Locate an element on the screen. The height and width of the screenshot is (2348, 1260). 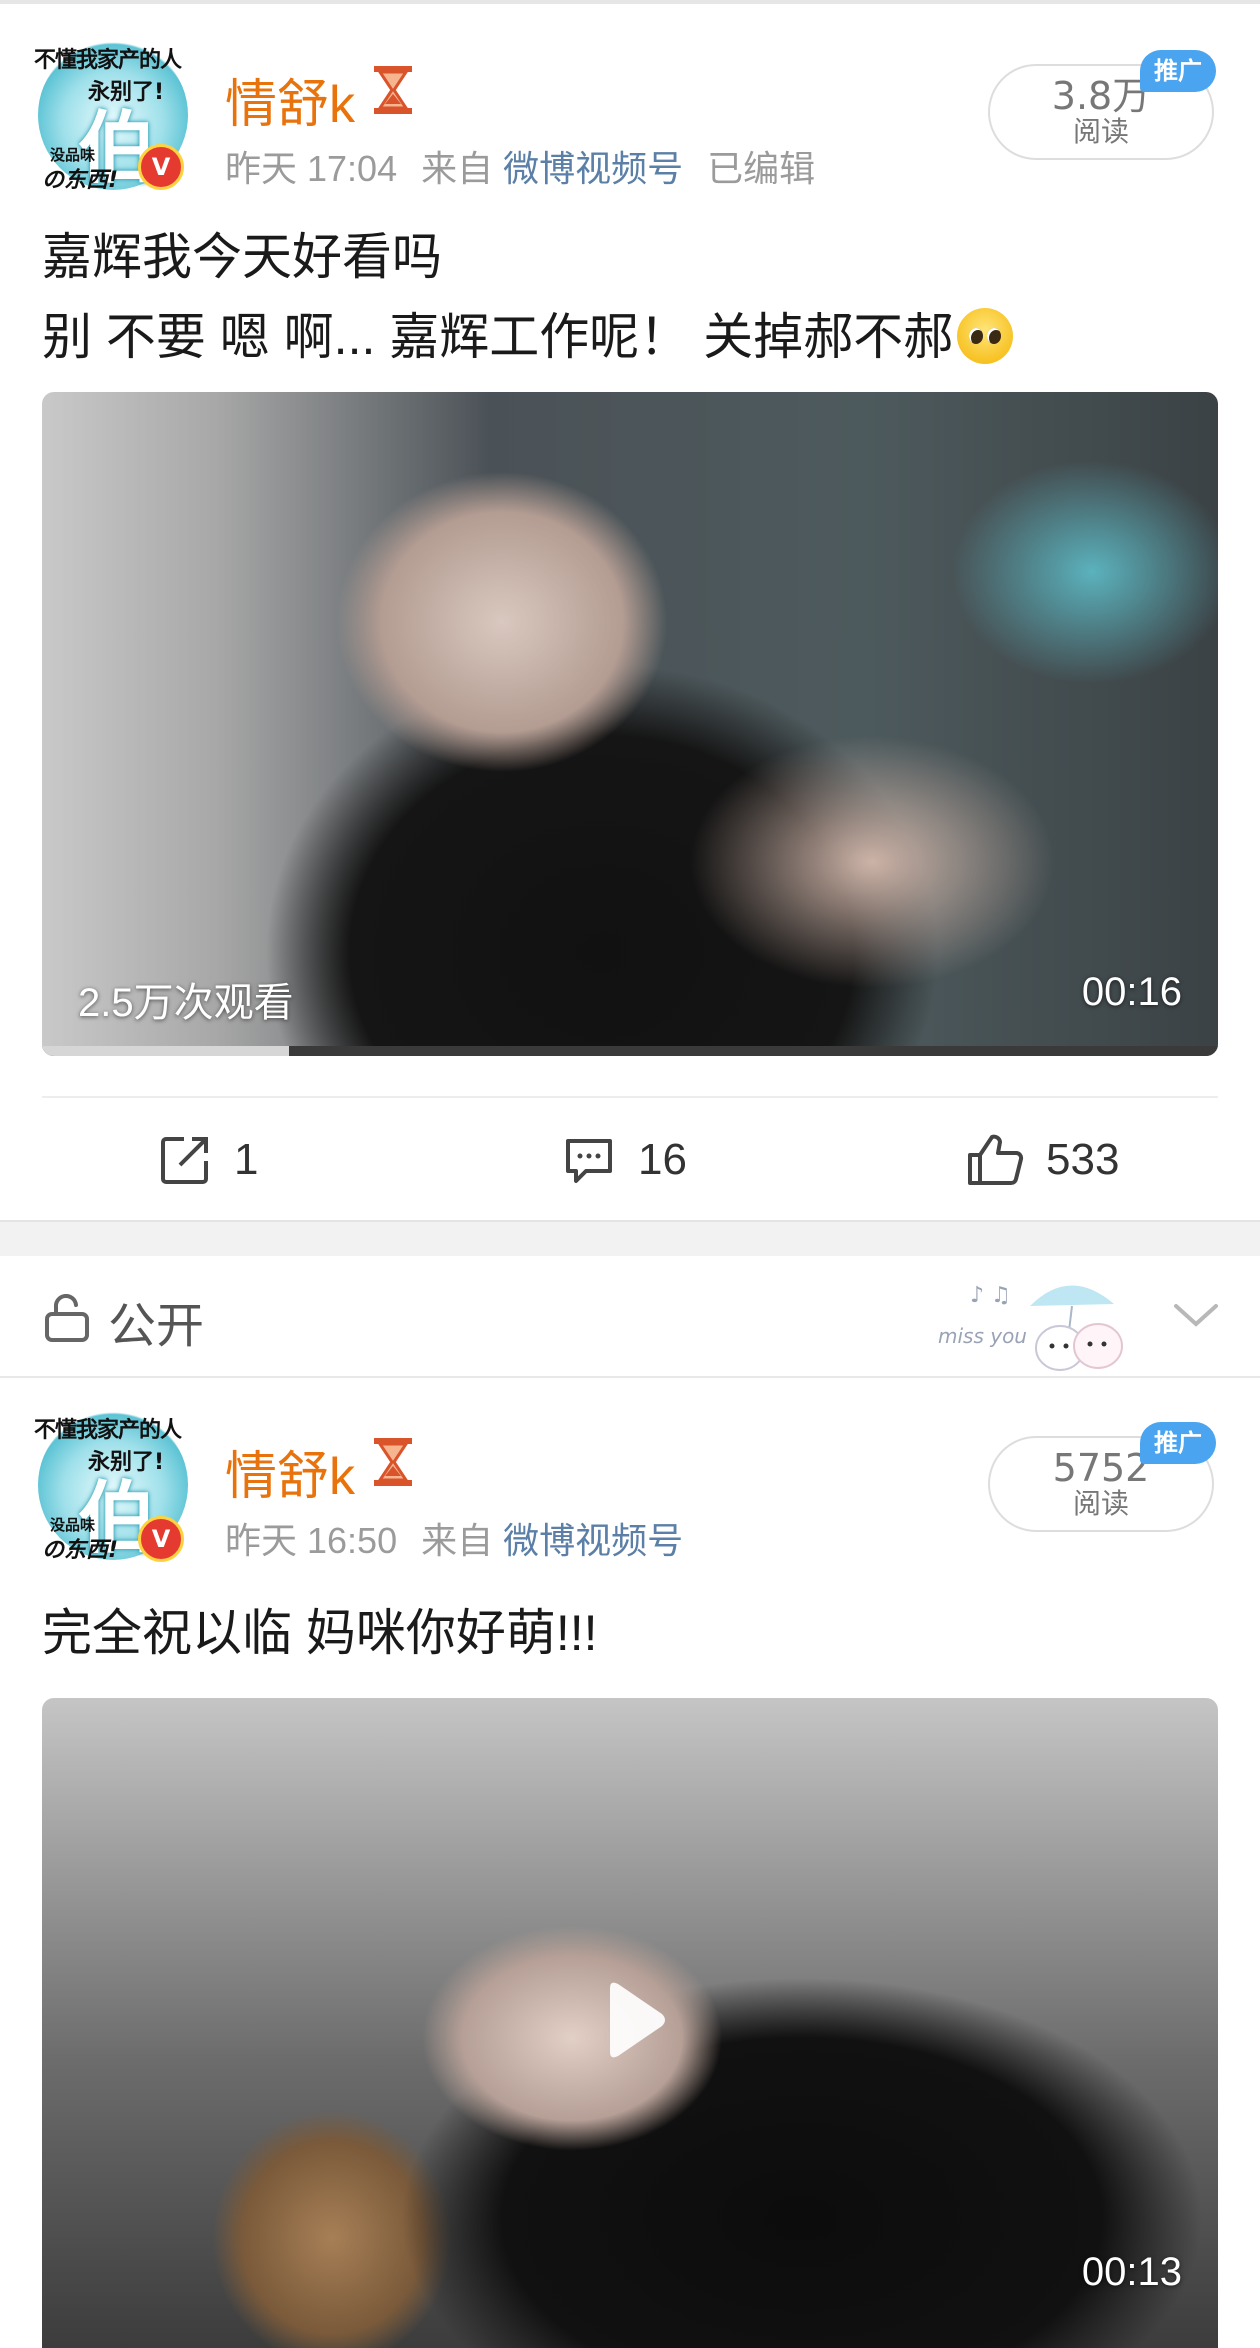
share-button: 1 is located at coordinates (208, 1160).